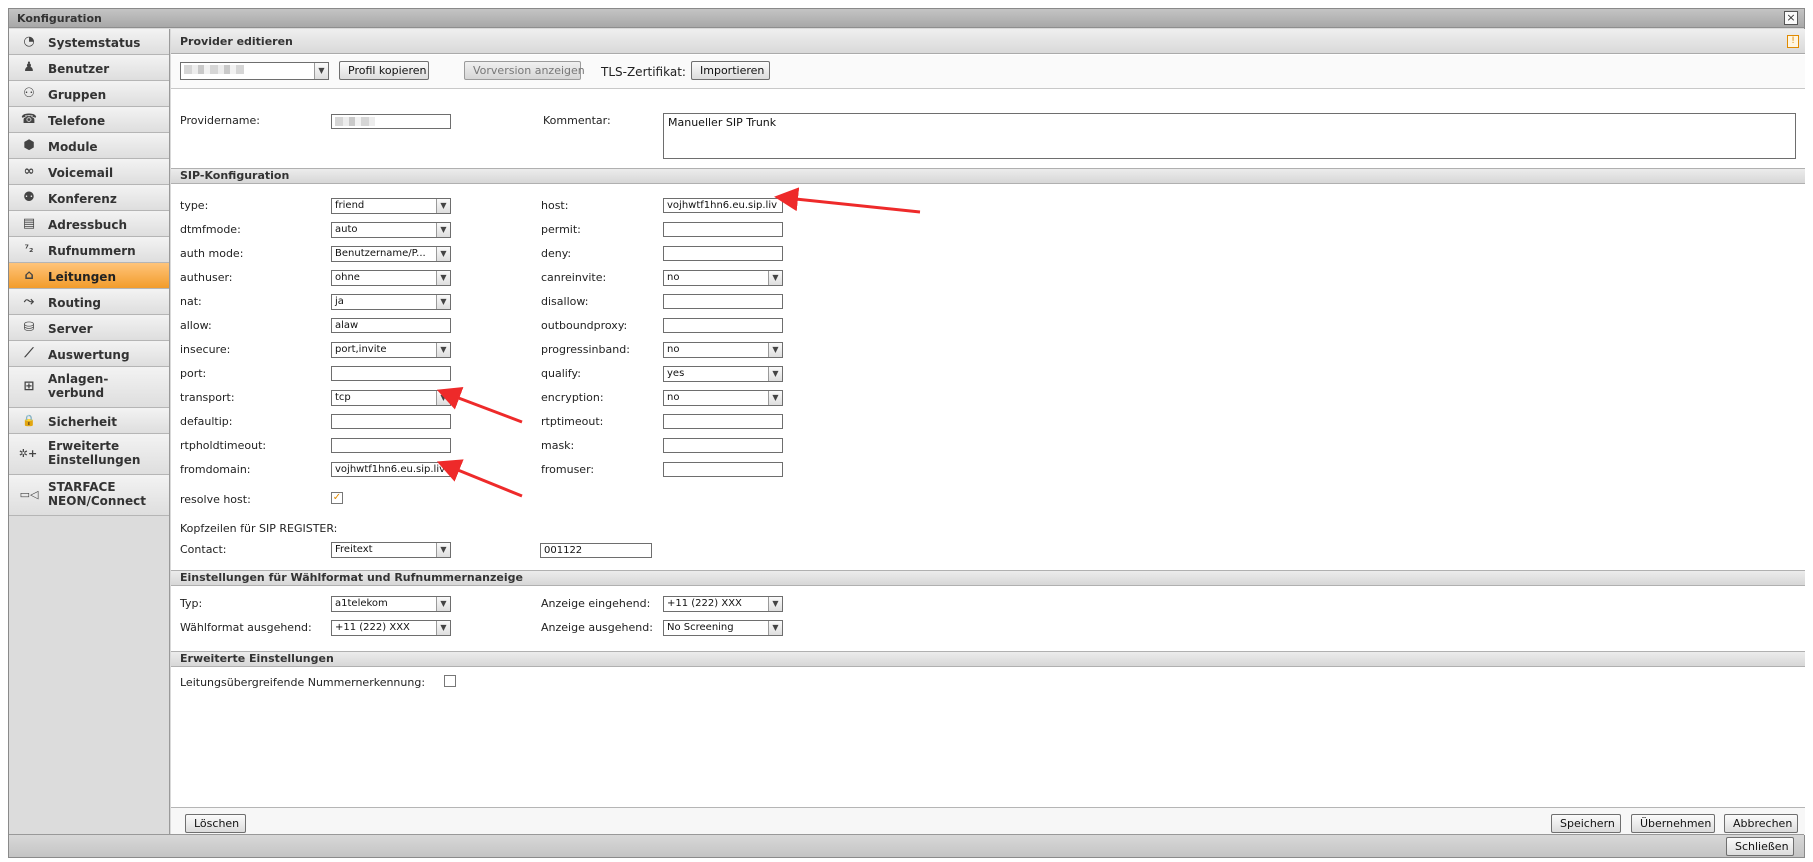 The height and width of the screenshot is (862, 1813). What do you see at coordinates (391, 302) in the screenshot?
I see `sip-left-select: ja ▼` at bounding box center [391, 302].